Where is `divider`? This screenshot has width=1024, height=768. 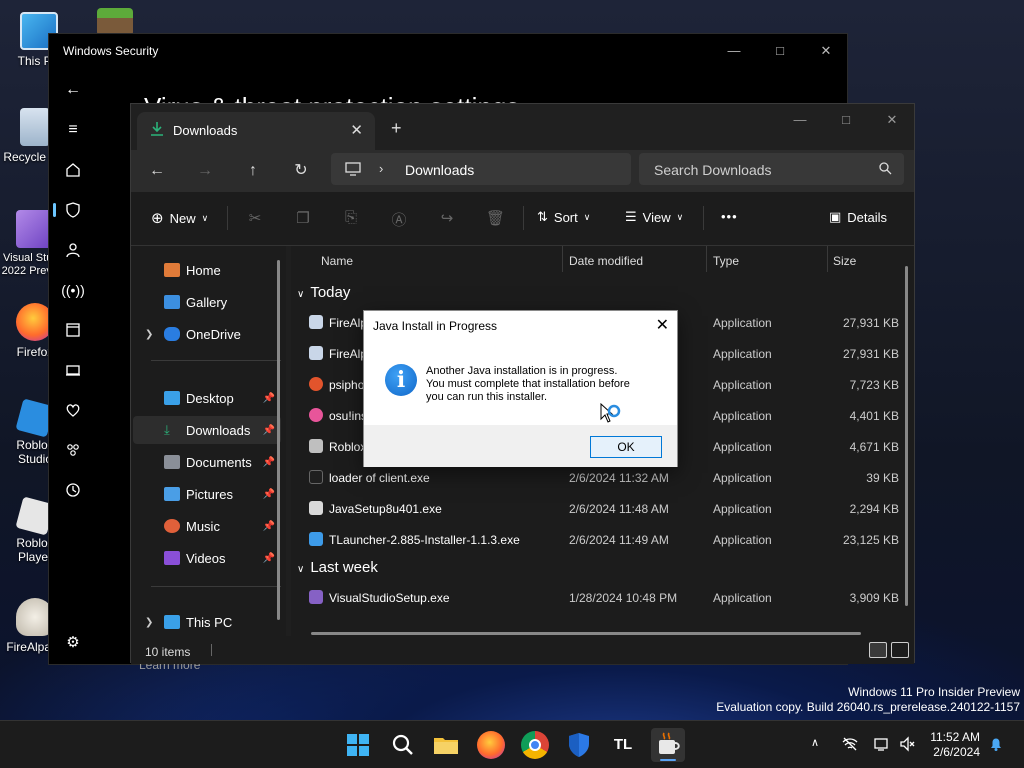
divider is located at coordinates (216, 360).